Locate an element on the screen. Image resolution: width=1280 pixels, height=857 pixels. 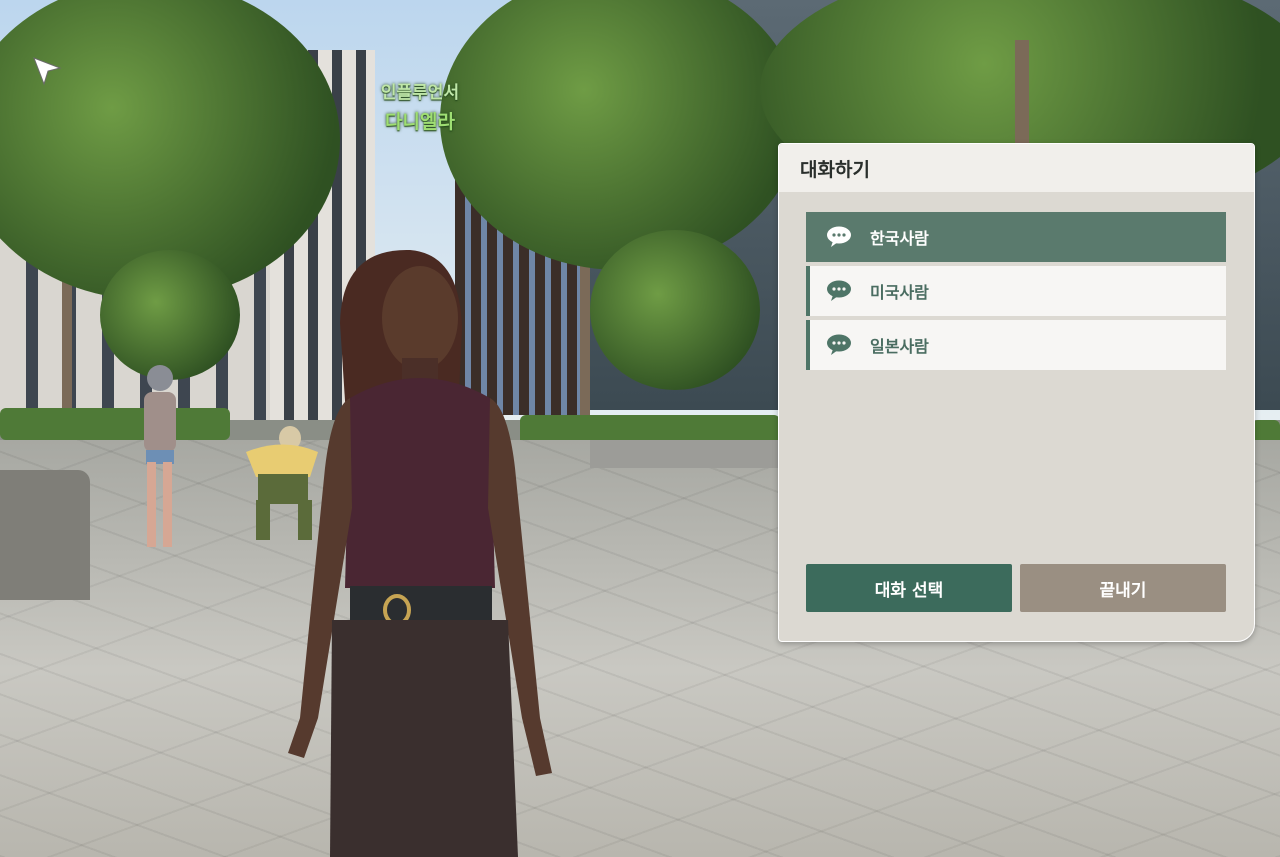
npc-nameplate: 인플루언서 다니엘라 is located at coordinates (420, 106).